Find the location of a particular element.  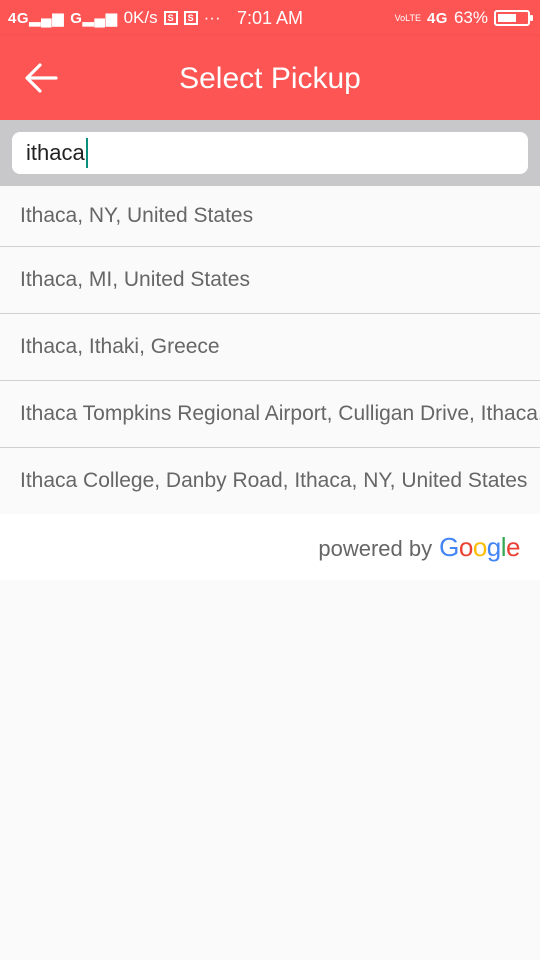

result-item: Ithaca, Ithaki, Greece is located at coordinates (270, 347).